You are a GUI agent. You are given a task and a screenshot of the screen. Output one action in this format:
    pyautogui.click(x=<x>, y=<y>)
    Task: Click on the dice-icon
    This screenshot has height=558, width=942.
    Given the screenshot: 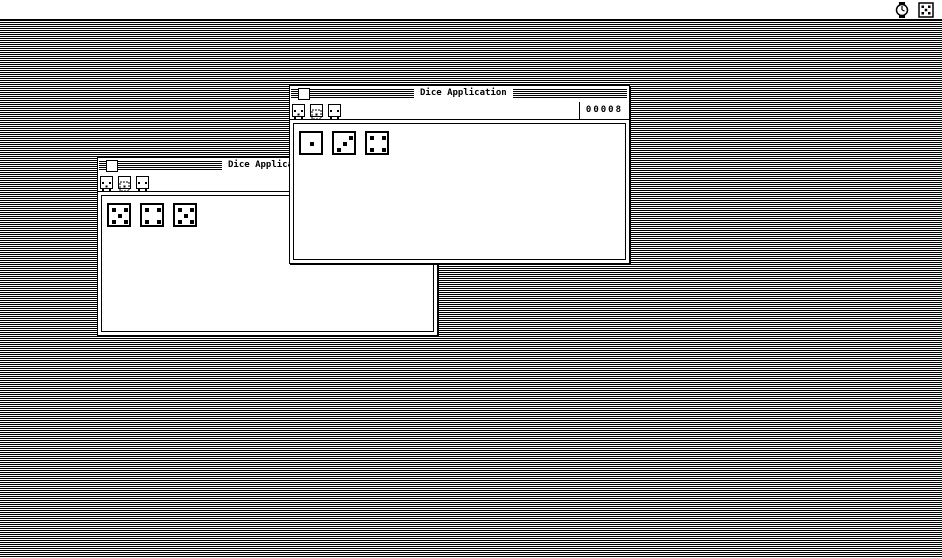 What is the action you would take?
    pyautogui.click(x=926, y=10)
    